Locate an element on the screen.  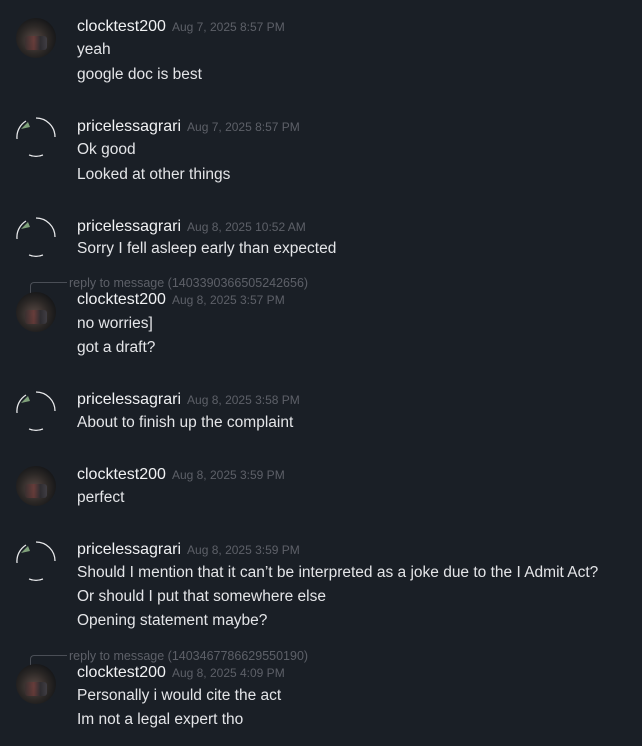
message-line: Ok good is located at coordinates (106, 149).